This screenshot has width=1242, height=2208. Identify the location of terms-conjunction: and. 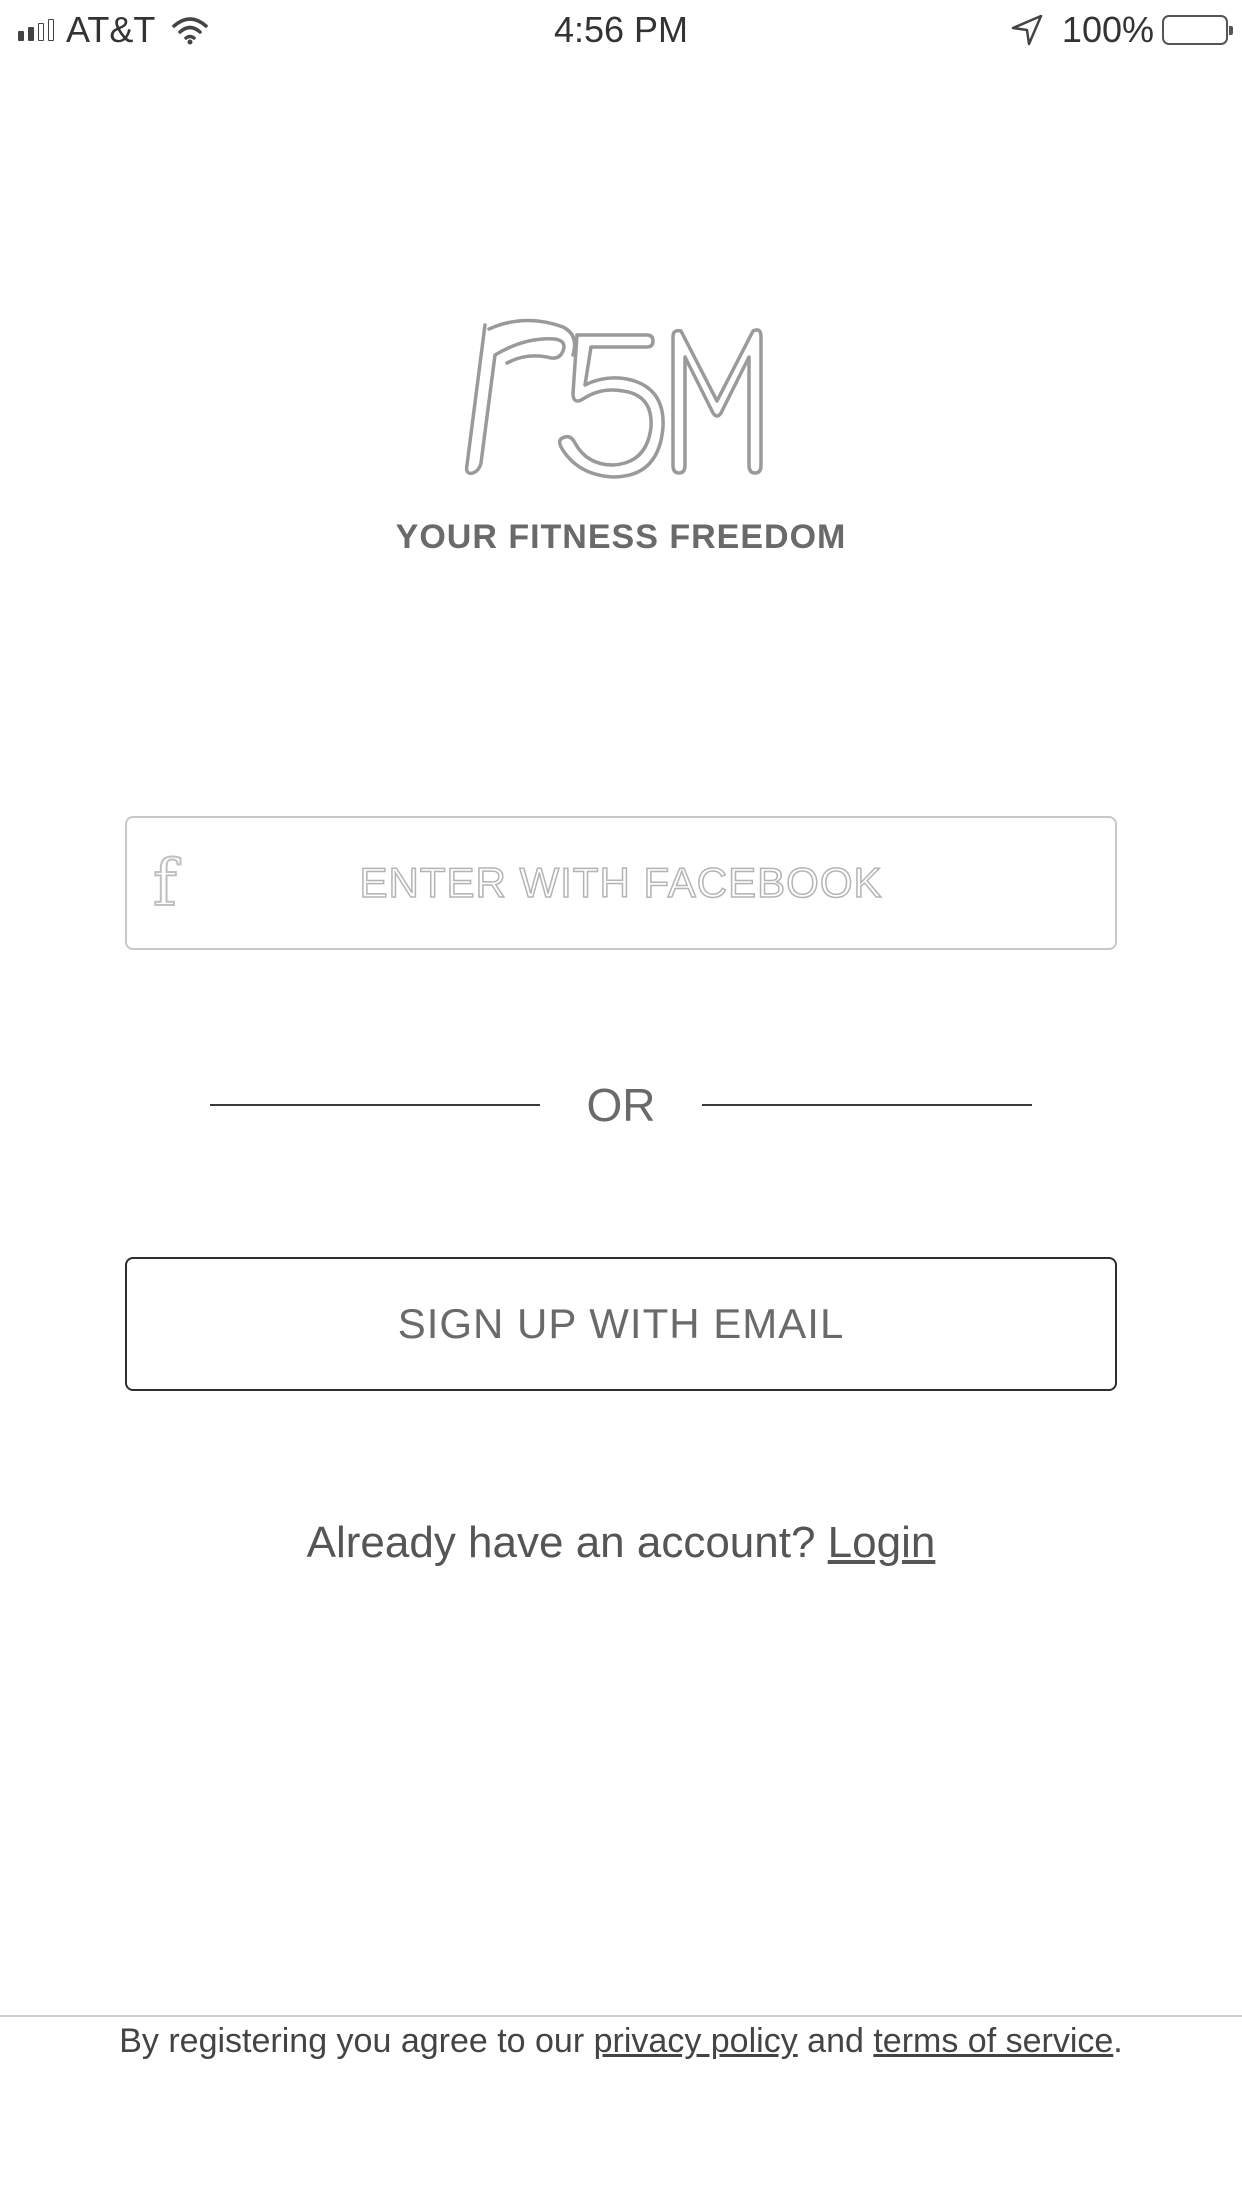
(835, 2041).